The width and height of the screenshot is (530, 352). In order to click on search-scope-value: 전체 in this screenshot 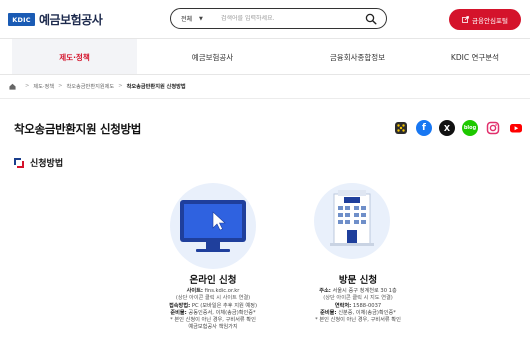, I will do `click(187, 19)`.